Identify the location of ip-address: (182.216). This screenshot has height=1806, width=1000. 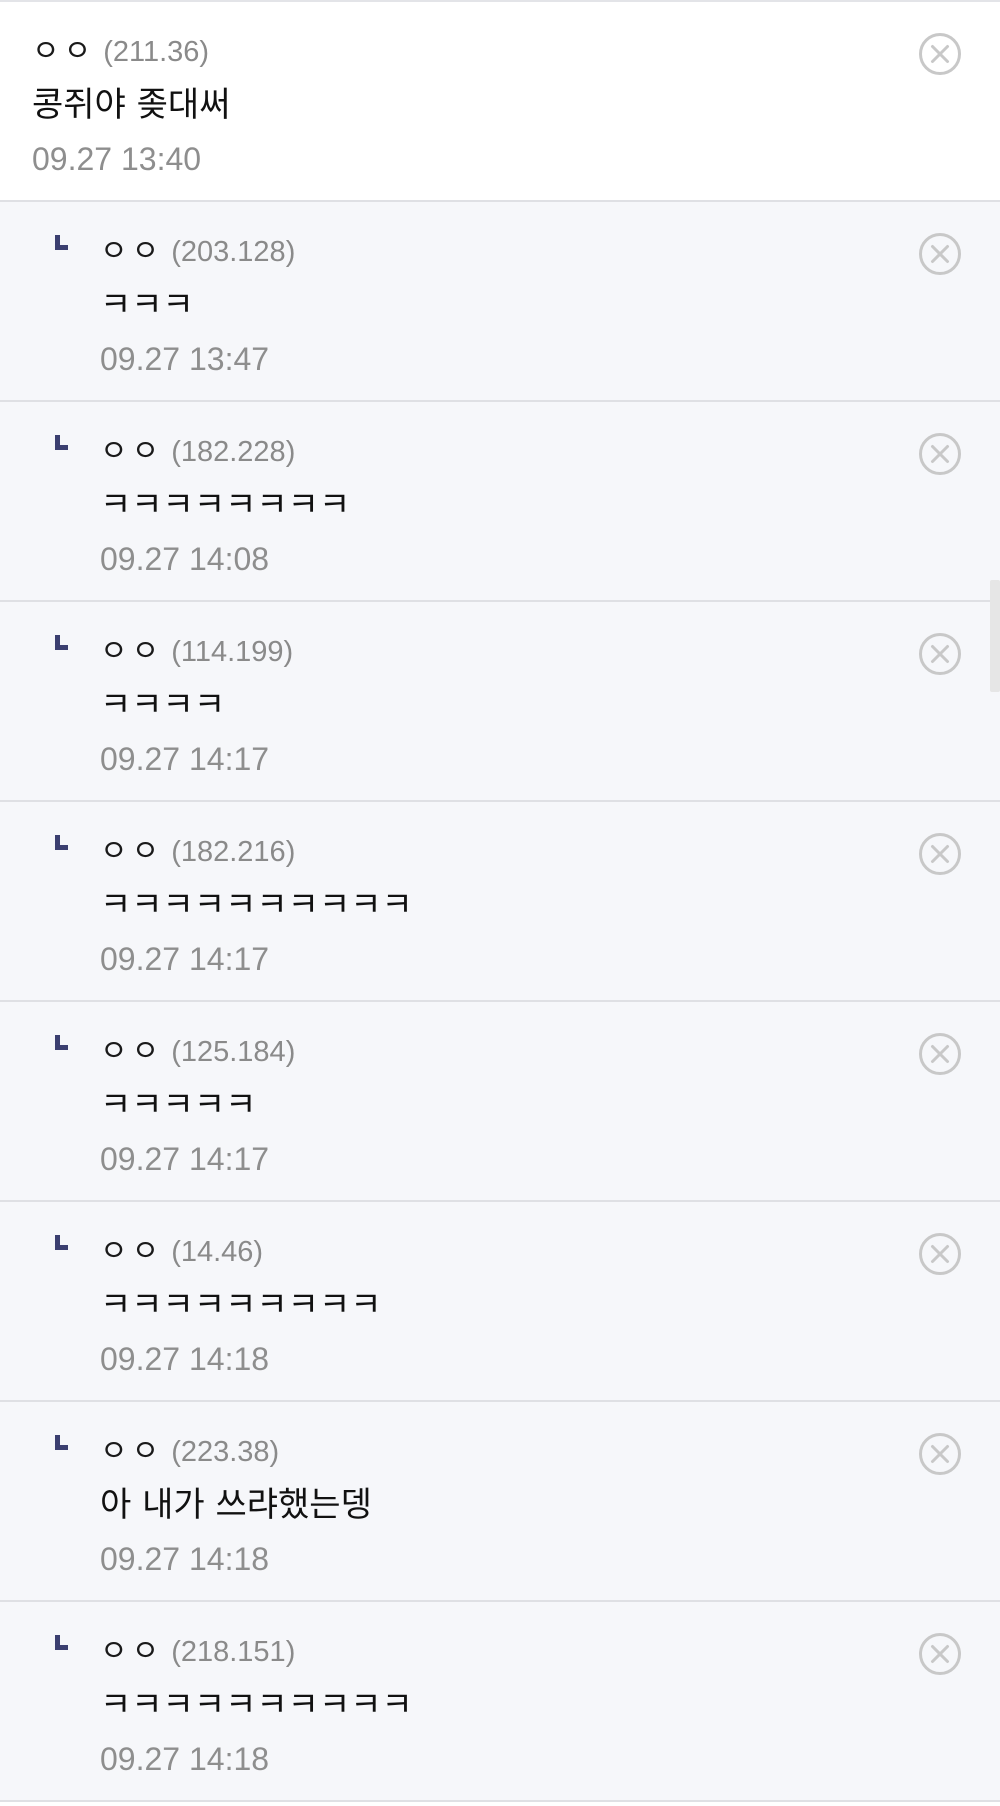
(233, 852).